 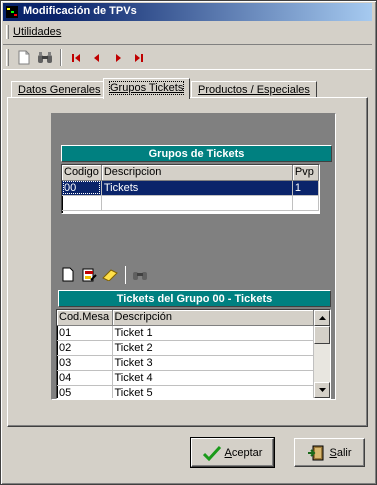 I want to click on edit-records-icon, so click(x=89, y=274).